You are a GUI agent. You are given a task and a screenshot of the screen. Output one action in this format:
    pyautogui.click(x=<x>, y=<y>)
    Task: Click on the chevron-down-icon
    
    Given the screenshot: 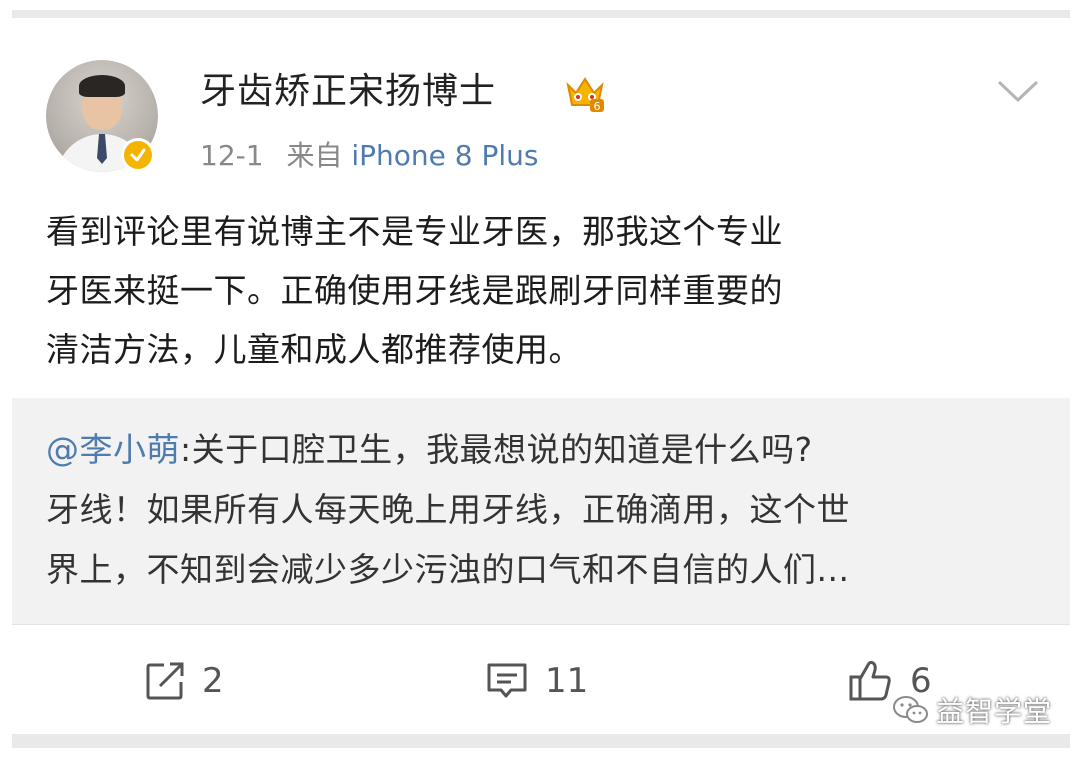 What is the action you would take?
    pyautogui.click(x=1018, y=91)
    